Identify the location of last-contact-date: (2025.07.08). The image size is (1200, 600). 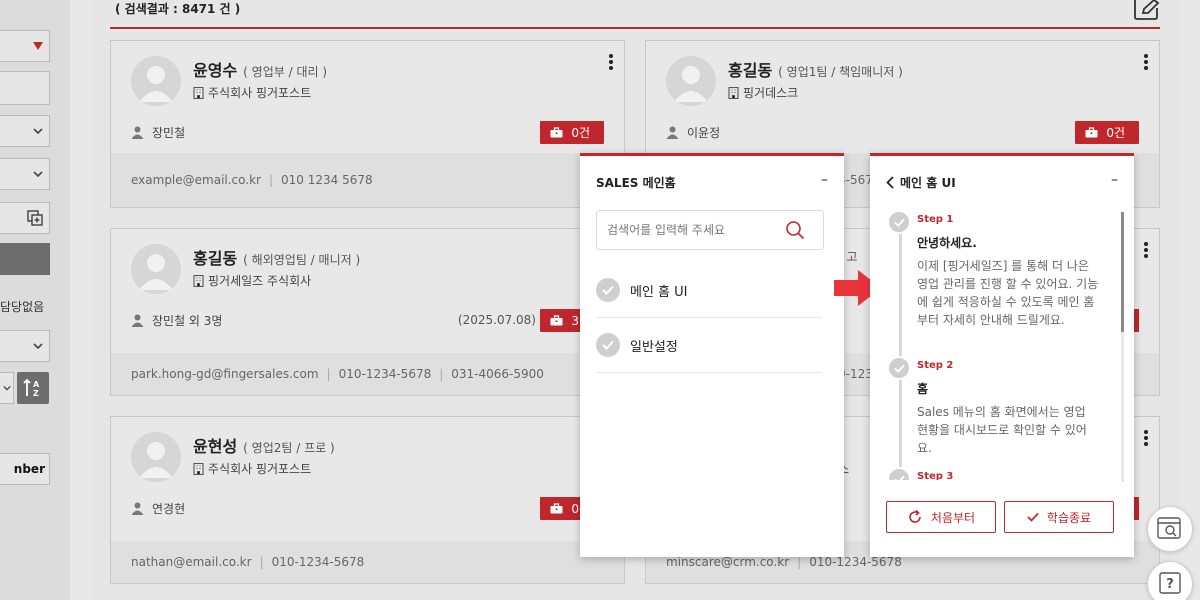
(496, 320).